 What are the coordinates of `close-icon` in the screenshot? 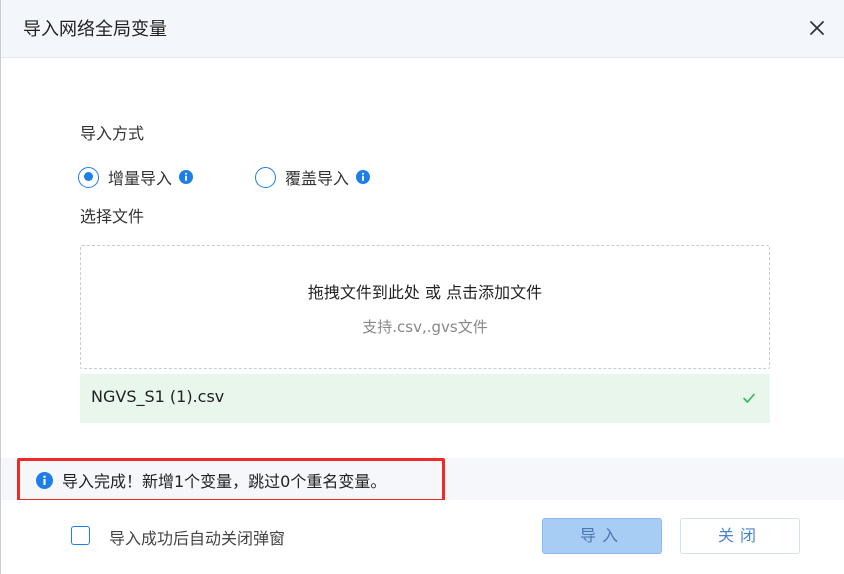 It's located at (817, 28).